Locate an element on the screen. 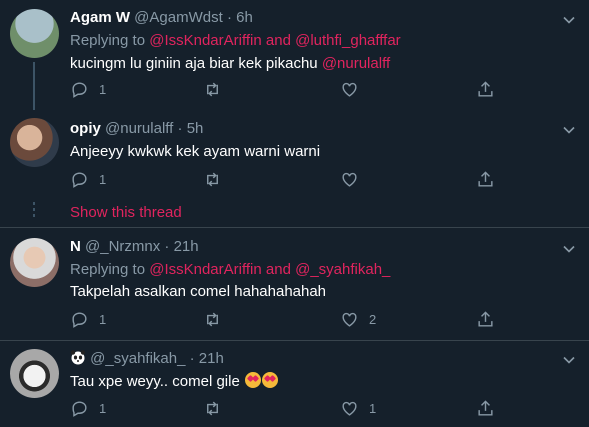 The width and height of the screenshot is (589, 427). panda-emoji-icon is located at coordinates (78, 357).